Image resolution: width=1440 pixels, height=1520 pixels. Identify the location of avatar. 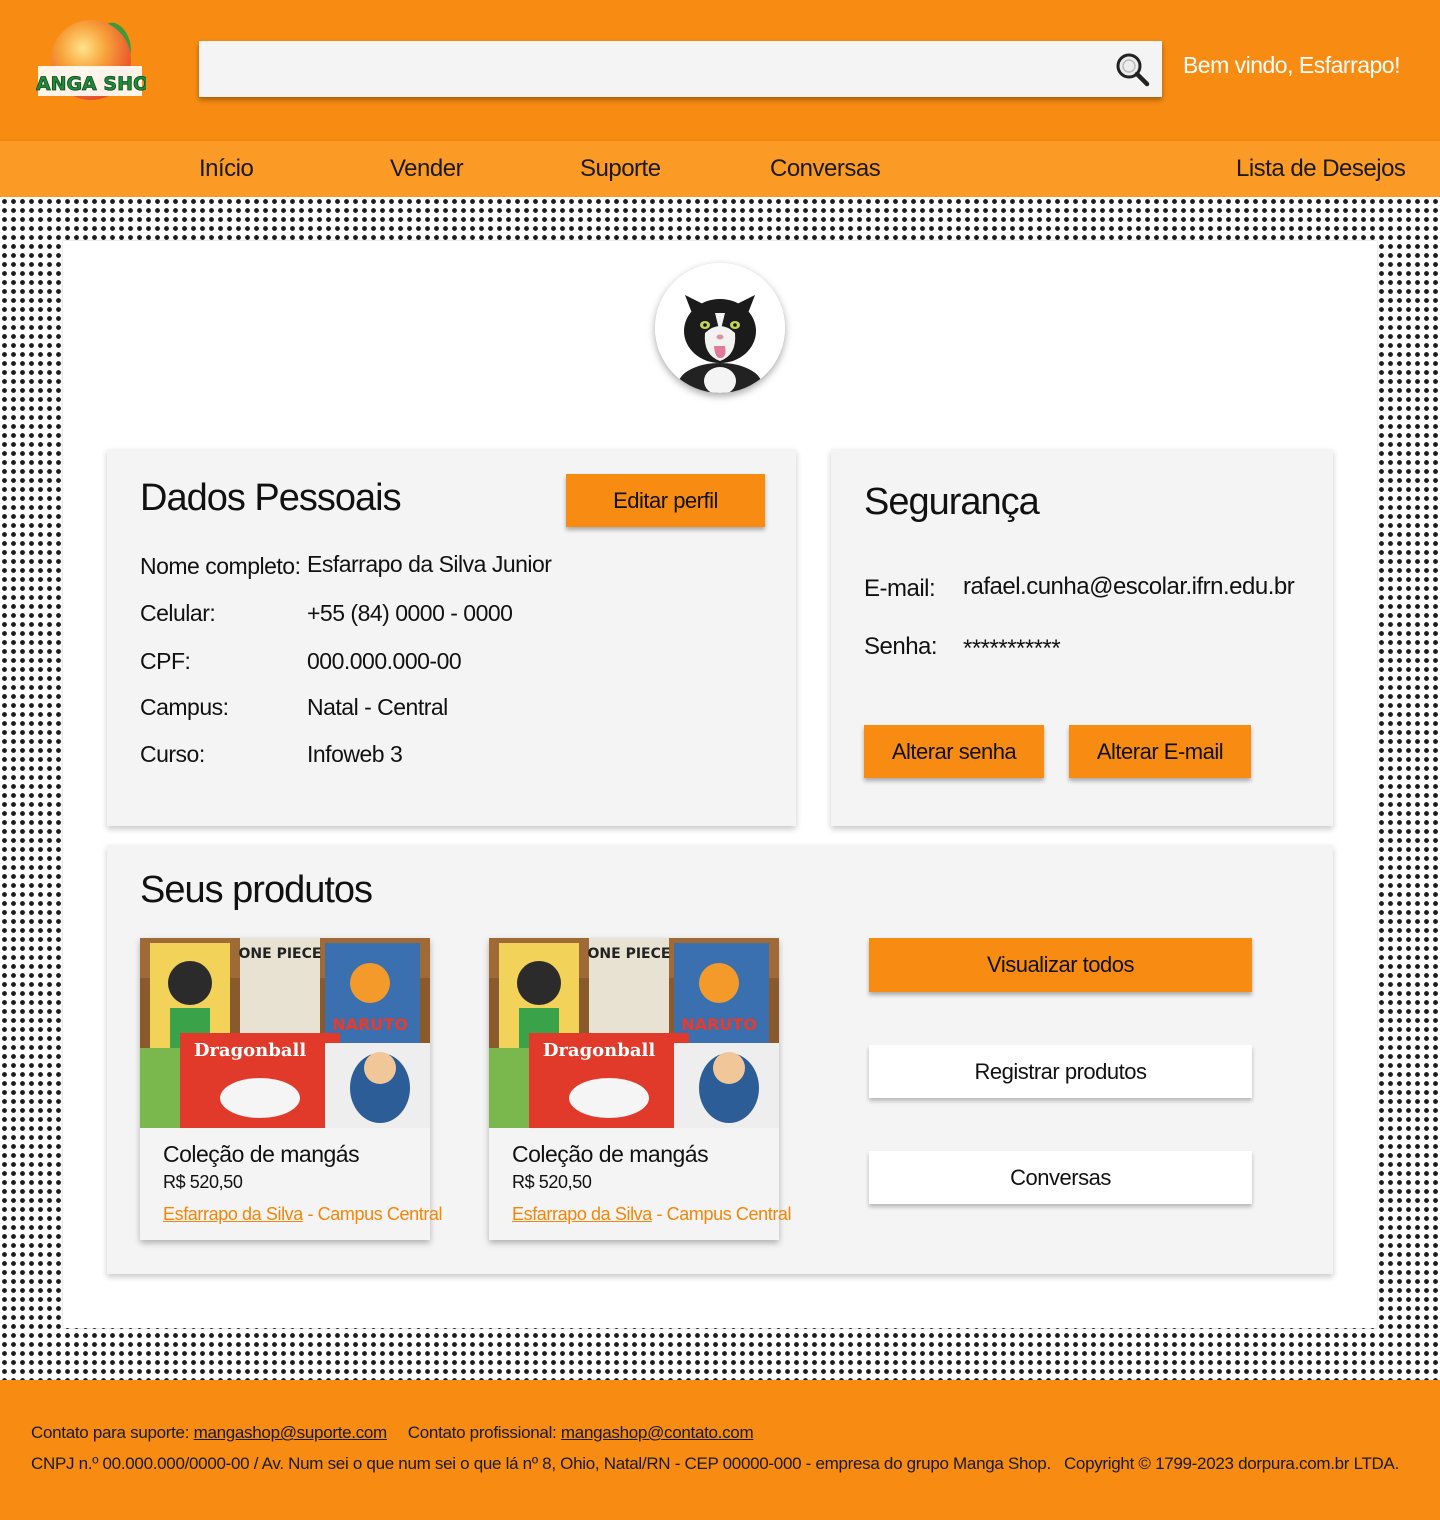
(720, 328).